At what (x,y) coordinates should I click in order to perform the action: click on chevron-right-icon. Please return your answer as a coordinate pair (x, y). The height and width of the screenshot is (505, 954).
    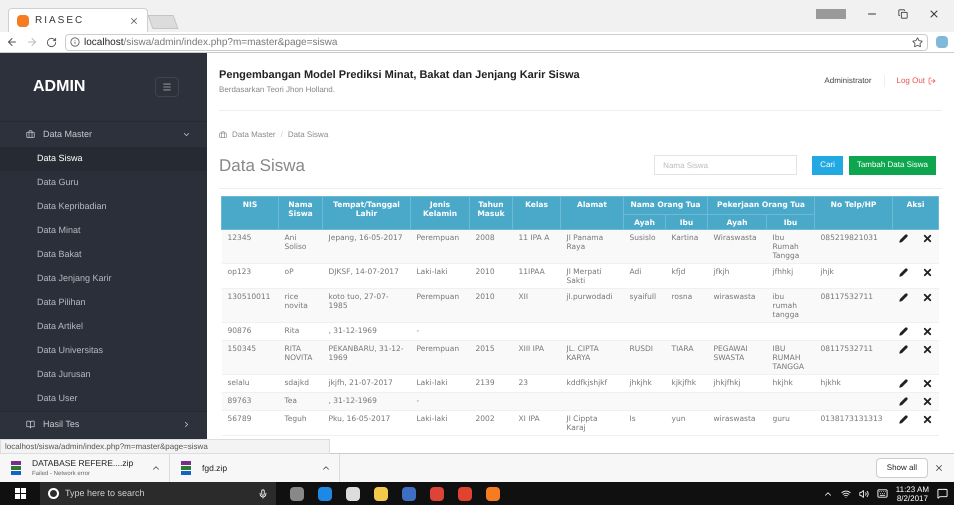
    Looking at the image, I should click on (186, 424).